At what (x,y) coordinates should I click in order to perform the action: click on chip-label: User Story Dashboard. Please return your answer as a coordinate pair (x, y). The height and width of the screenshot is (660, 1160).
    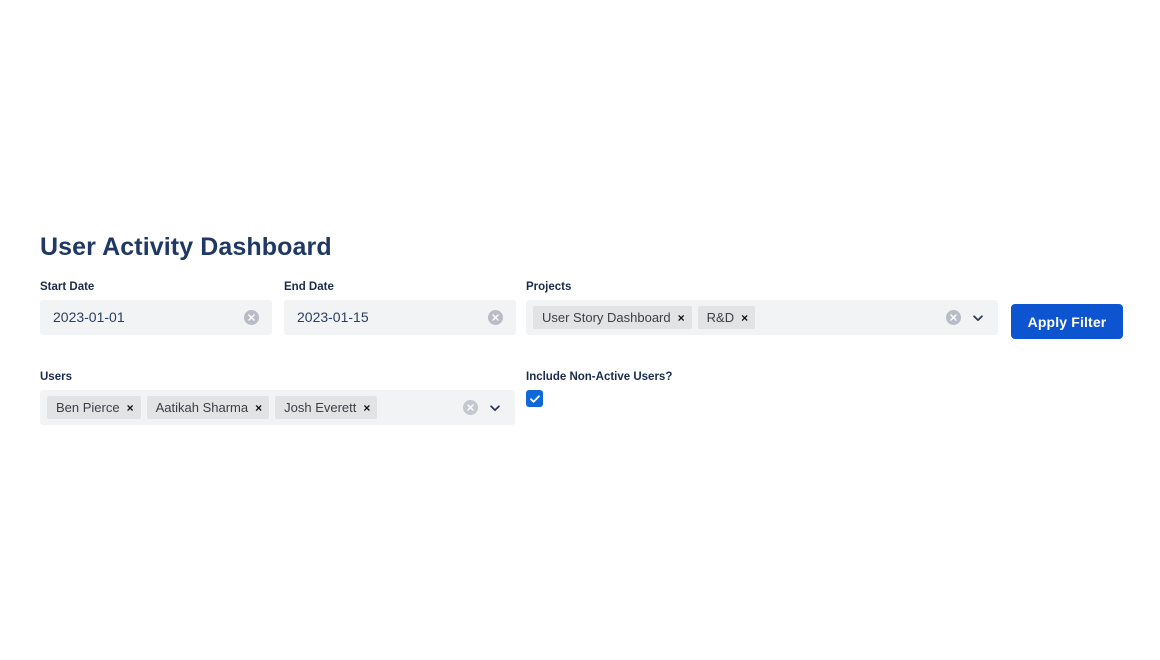
    Looking at the image, I should click on (606, 317).